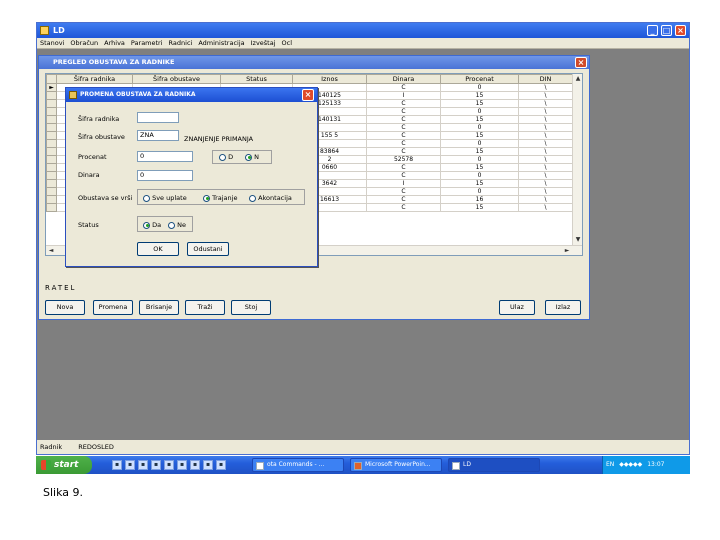 The width and height of the screenshot is (720, 540). Describe the element at coordinates (181, 43) in the screenshot. I see `menu-item-radnici: Radnici` at that location.